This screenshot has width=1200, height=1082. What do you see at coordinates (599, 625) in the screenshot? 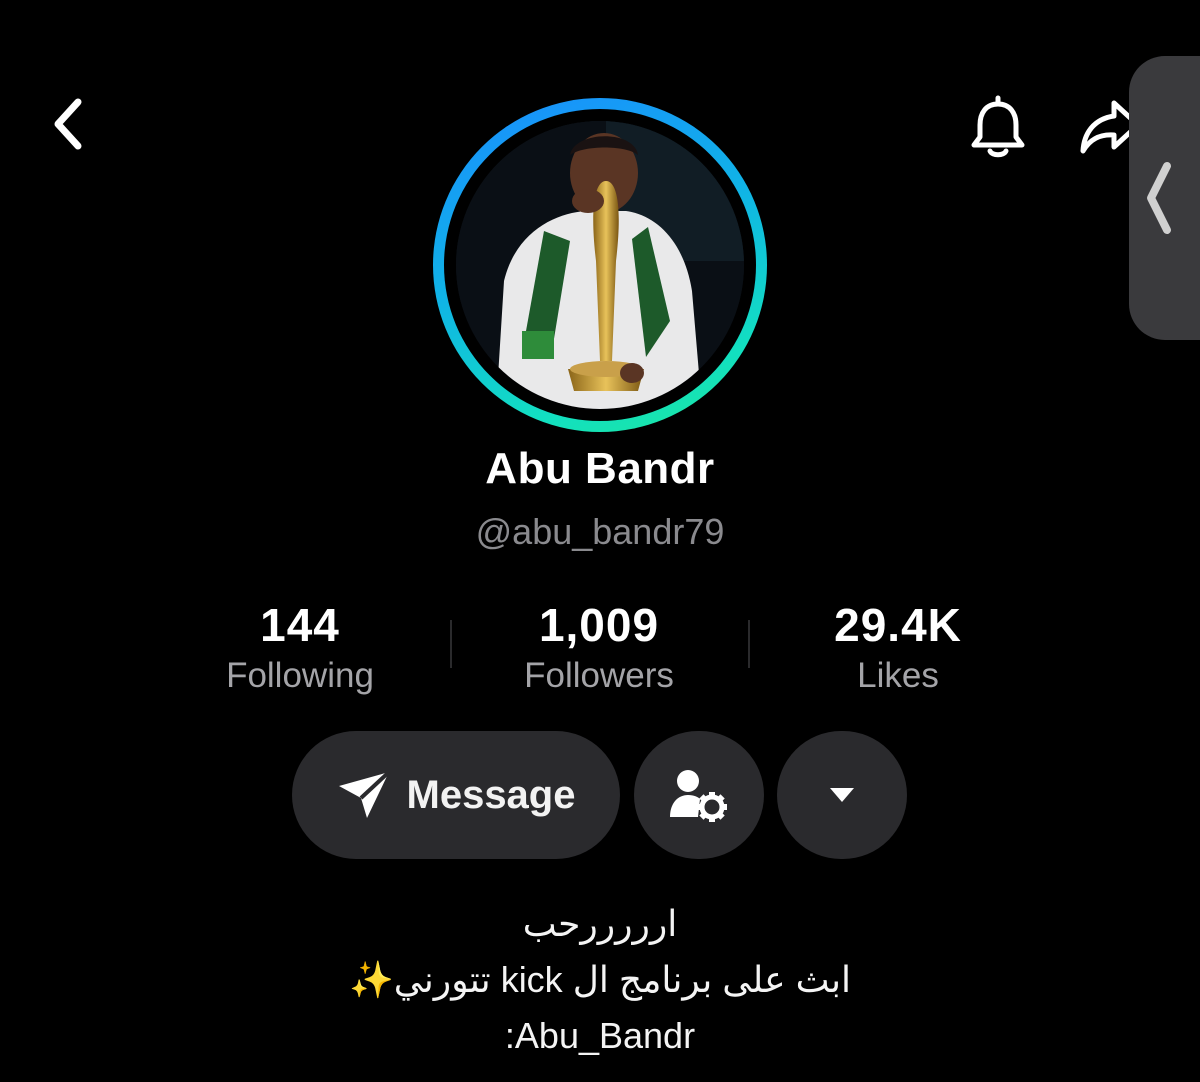
I see `followers-count: 1,009` at bounding box center [599, 625].